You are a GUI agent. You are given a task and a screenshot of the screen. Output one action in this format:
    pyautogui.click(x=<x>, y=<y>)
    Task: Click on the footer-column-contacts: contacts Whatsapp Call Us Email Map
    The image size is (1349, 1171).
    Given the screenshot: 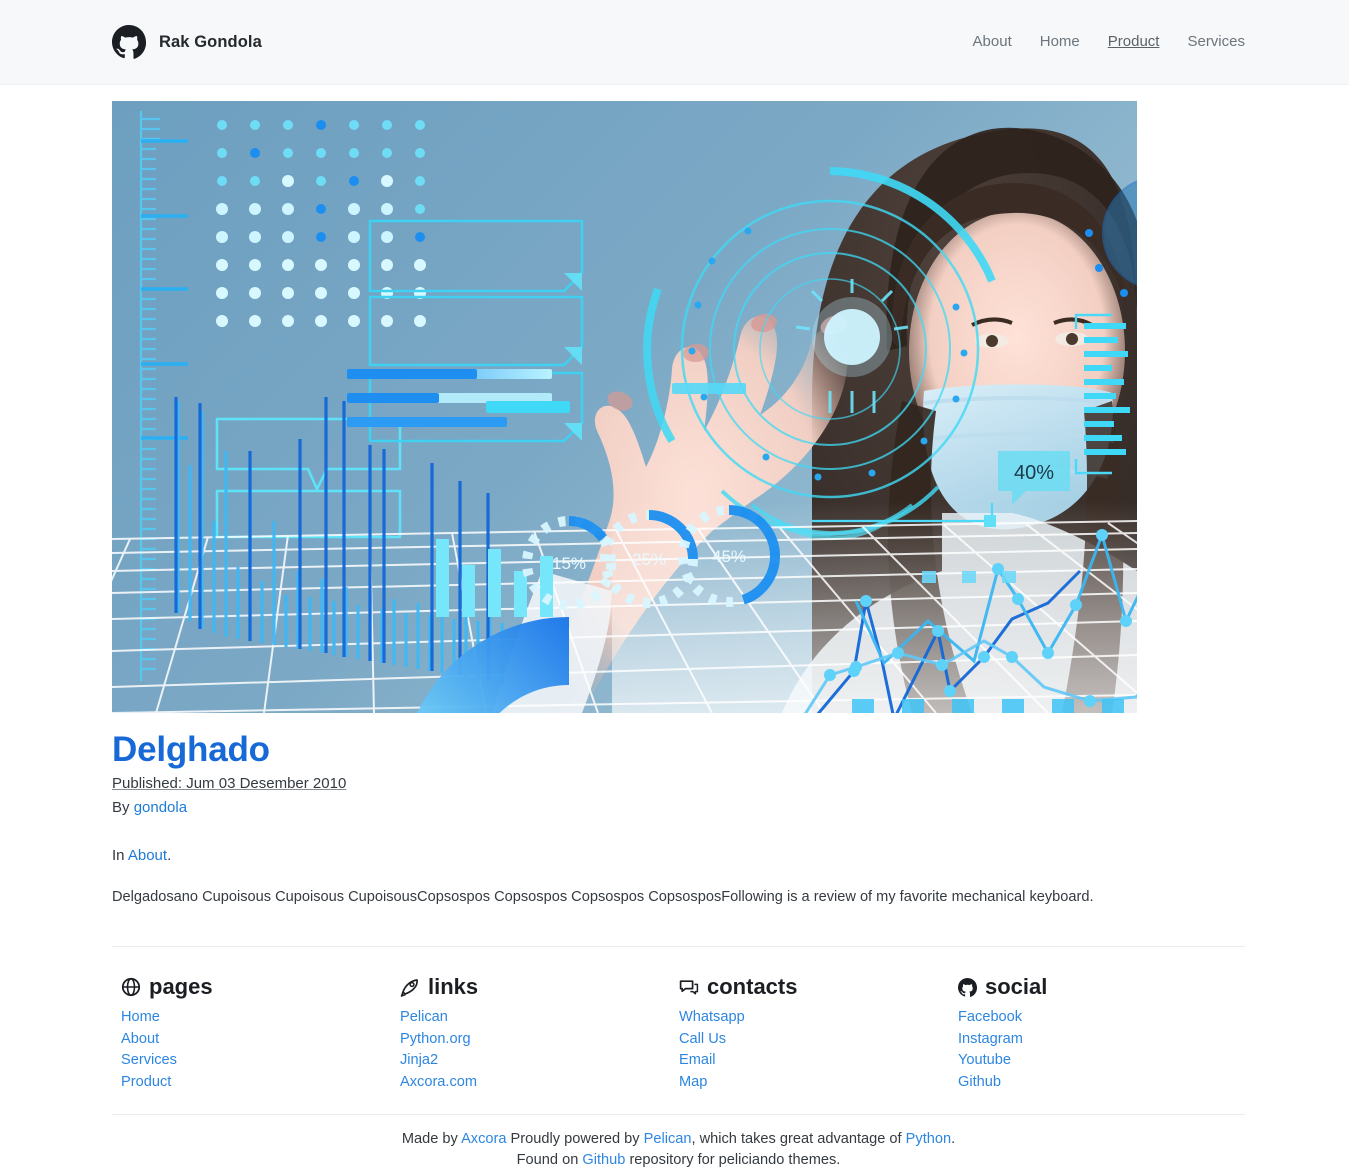 What is the action you would take?
    pyautogui.click(x=818, y=1034)
    